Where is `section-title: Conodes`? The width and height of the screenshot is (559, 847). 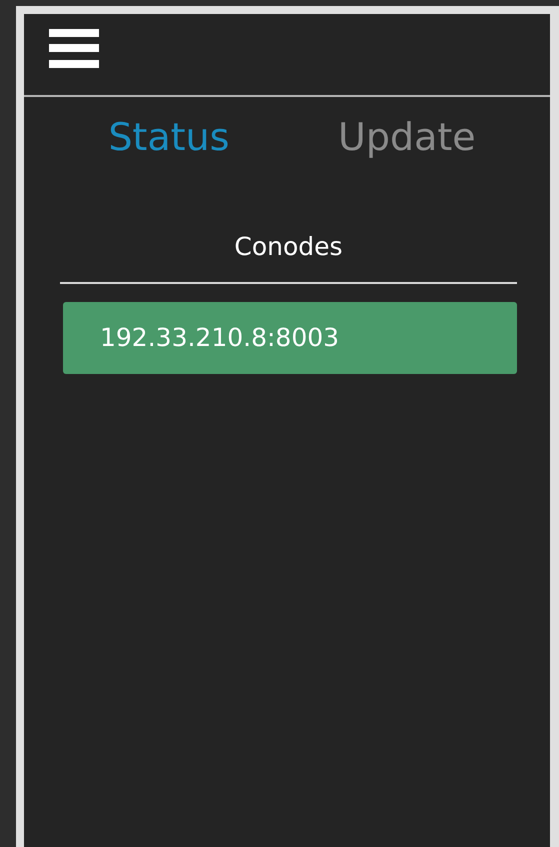
section-title: Conodes is located at coordinates (288, 247).